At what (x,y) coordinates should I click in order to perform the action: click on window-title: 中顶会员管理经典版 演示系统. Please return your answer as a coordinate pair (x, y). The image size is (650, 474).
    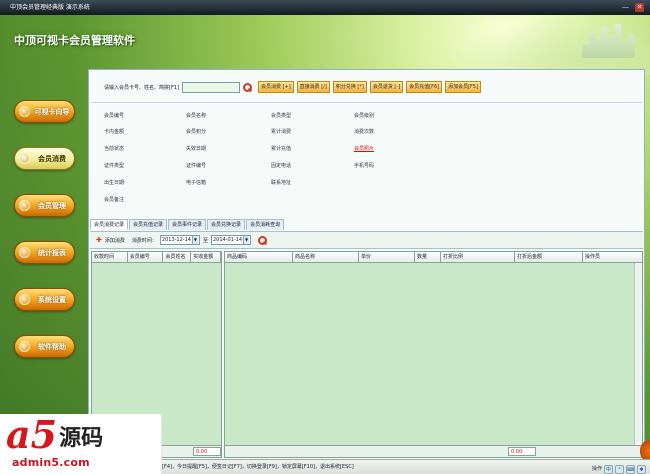
    Looking at the image, I should click on (50, 7).